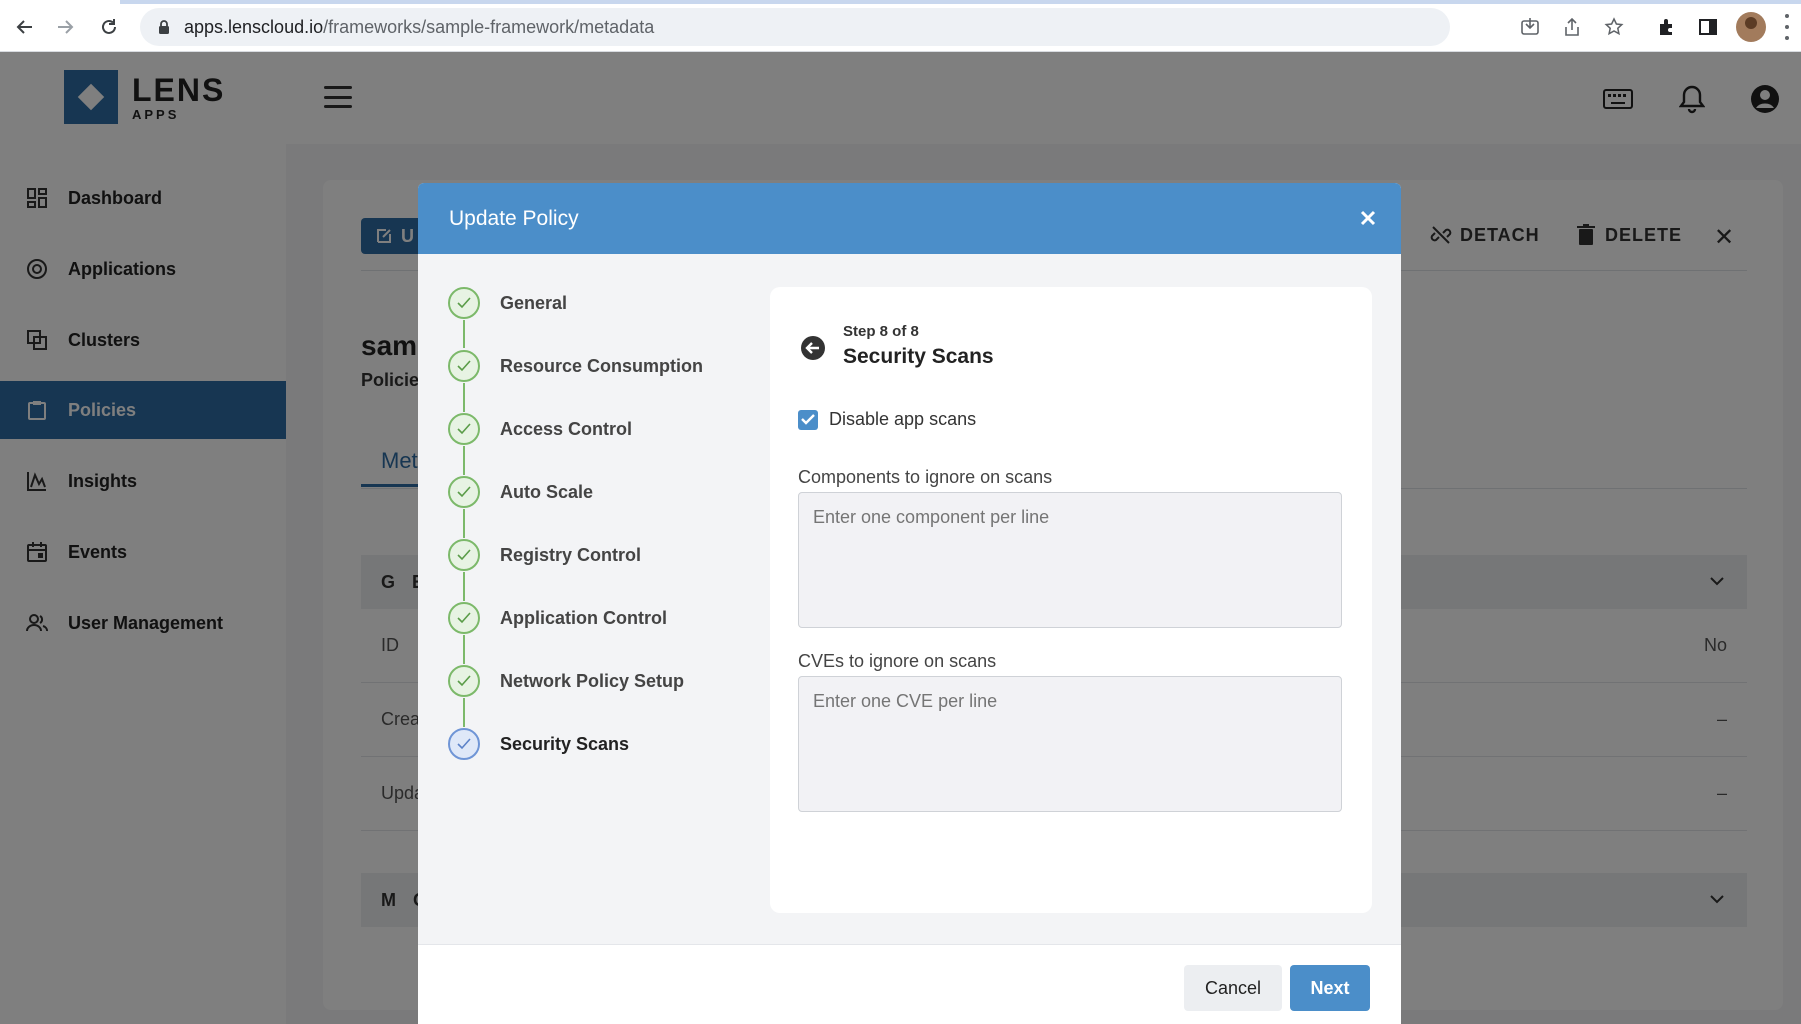 The height and width of the screenshot is (1024, 1801). Describe the element at coordinates (571, 554) in the screenshot. I see `step-label: Registry Control` at that location.